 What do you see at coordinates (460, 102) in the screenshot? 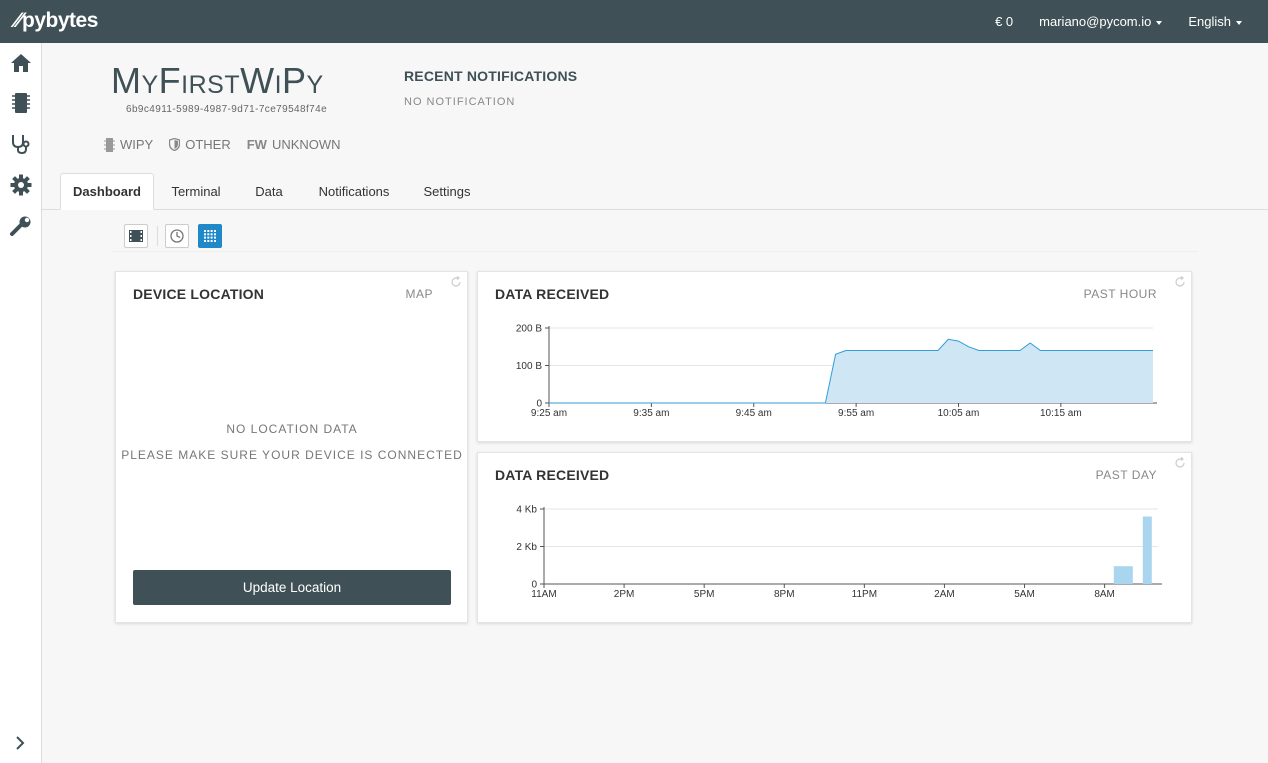
I see `notifications-empty: NO NOTIFICATION` at bounding box center [460, 102].